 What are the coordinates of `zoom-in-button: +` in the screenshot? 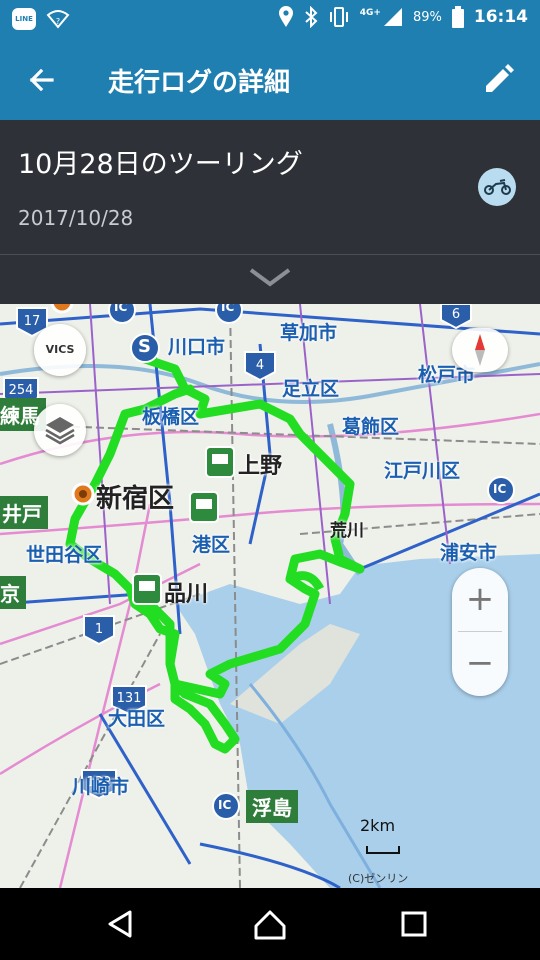 It's located at (480, 599).